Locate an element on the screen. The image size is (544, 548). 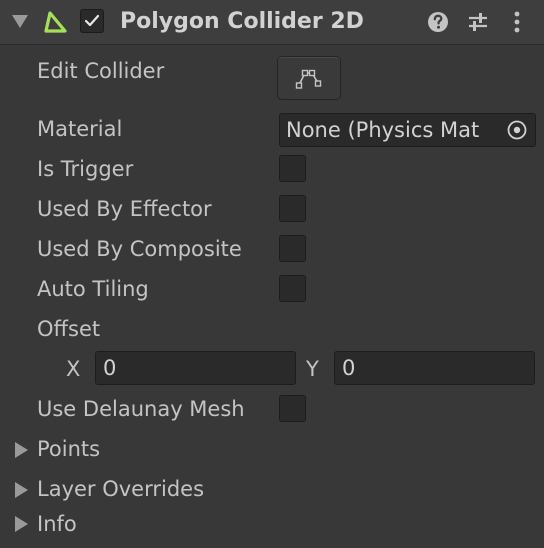
is-trigger-checkbox is located at coordinates (292, 168).